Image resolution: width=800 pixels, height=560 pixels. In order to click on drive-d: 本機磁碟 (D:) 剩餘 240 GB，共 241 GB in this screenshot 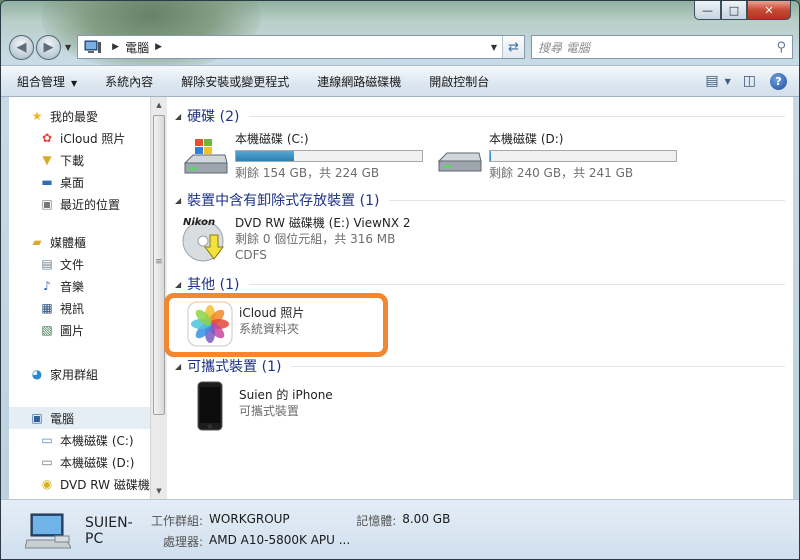, I will do `click(556, 156)`.